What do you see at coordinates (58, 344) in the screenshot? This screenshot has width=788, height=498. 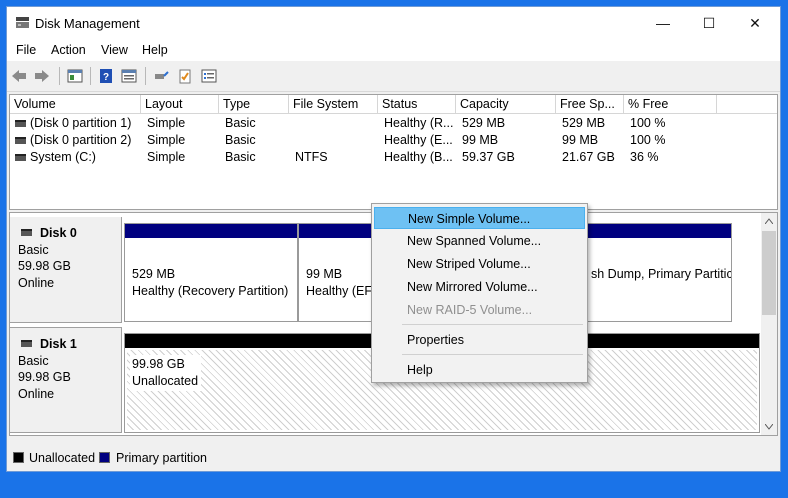 I see `disk-name: Disk 1` at bounding box center [58, 344].